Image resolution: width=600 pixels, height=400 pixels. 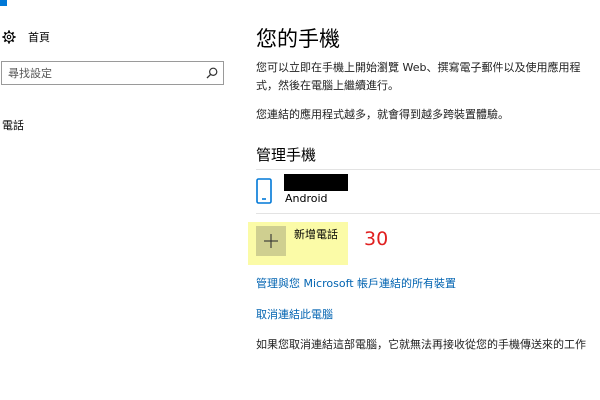 I want to click on plus-icon, so click(x=271, y=241).